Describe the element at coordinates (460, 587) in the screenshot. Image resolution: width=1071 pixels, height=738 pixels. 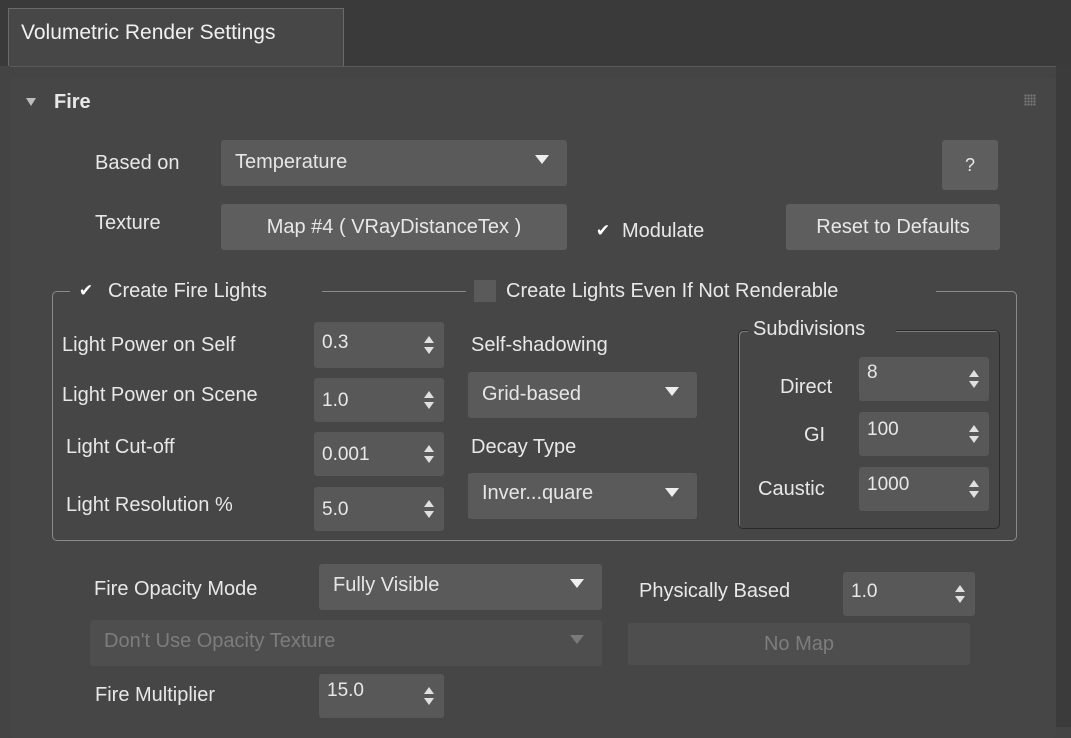
I see `fire-opacity-mode-dropdown: Fully Visible` at that location.